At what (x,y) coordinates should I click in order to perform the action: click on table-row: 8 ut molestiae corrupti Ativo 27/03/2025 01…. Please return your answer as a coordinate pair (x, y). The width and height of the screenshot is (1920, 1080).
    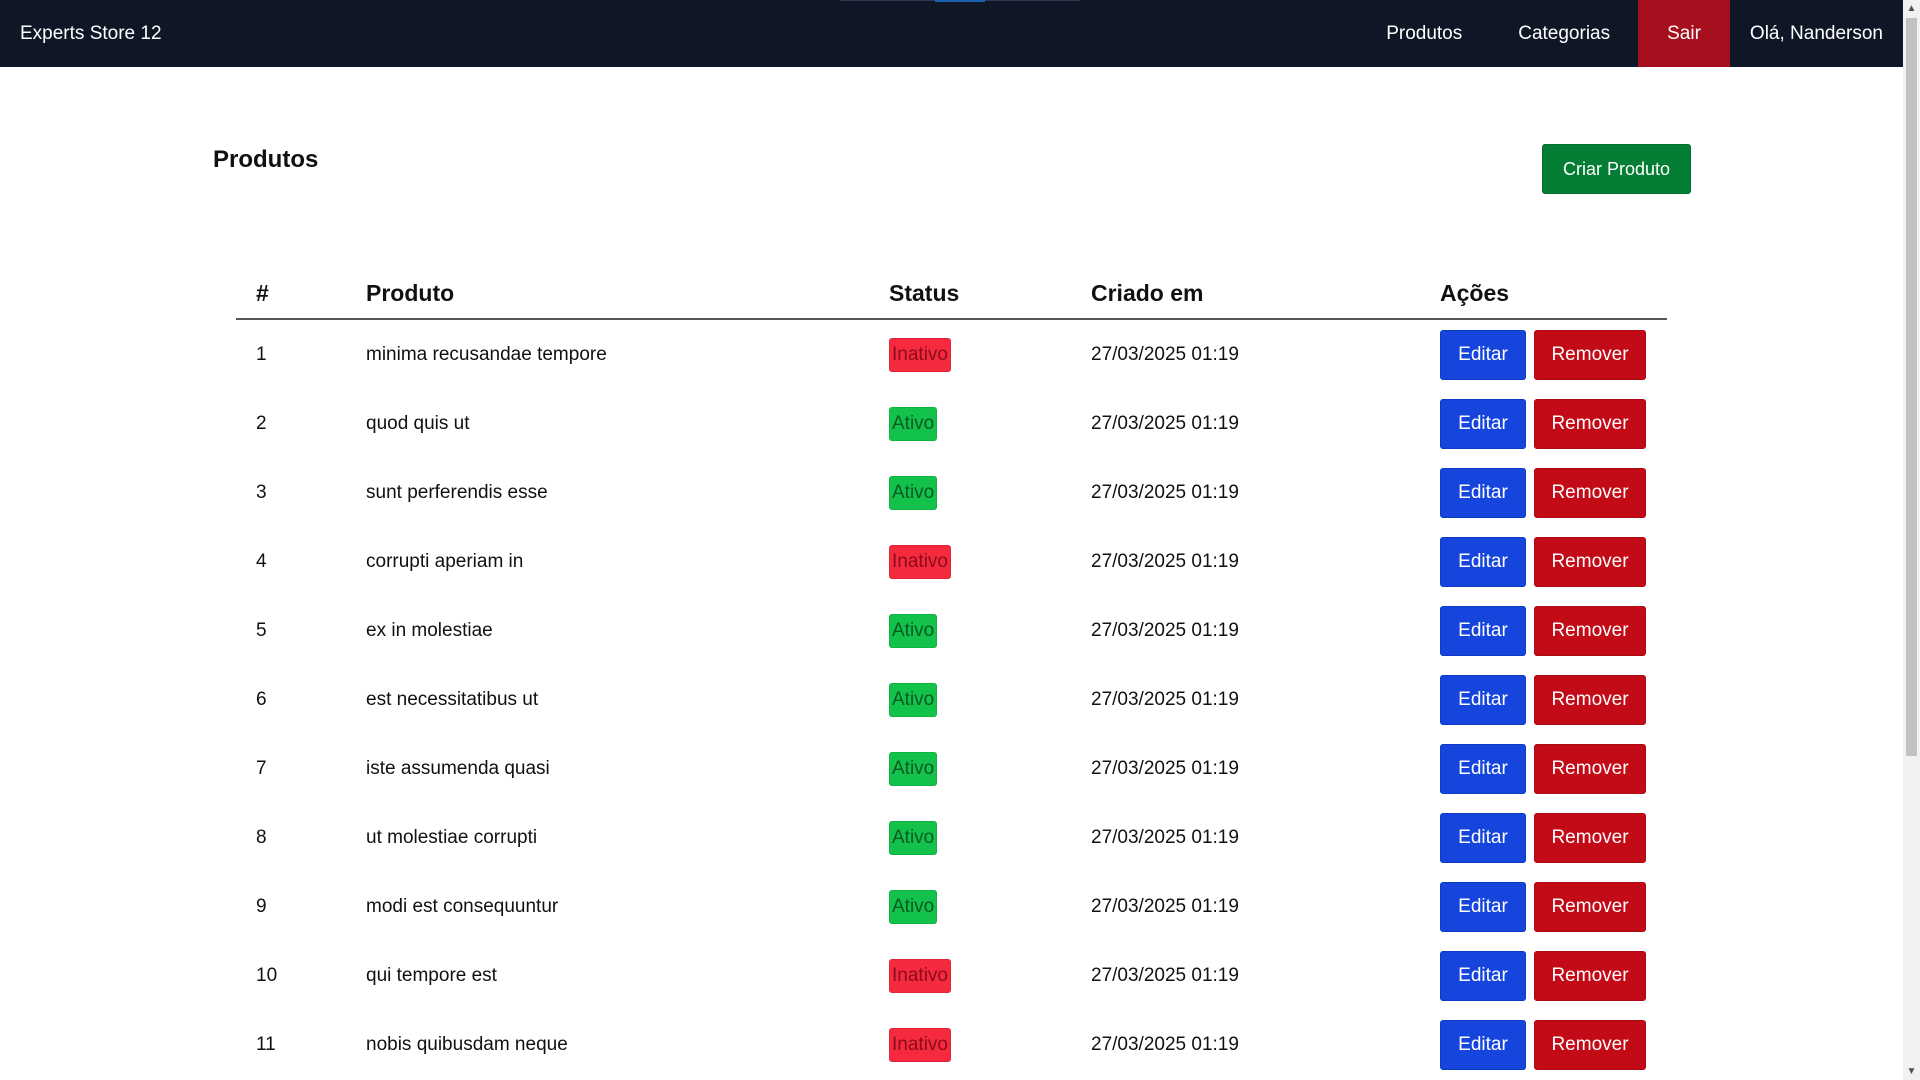
    Looking at the image, I should click on (951, 837).